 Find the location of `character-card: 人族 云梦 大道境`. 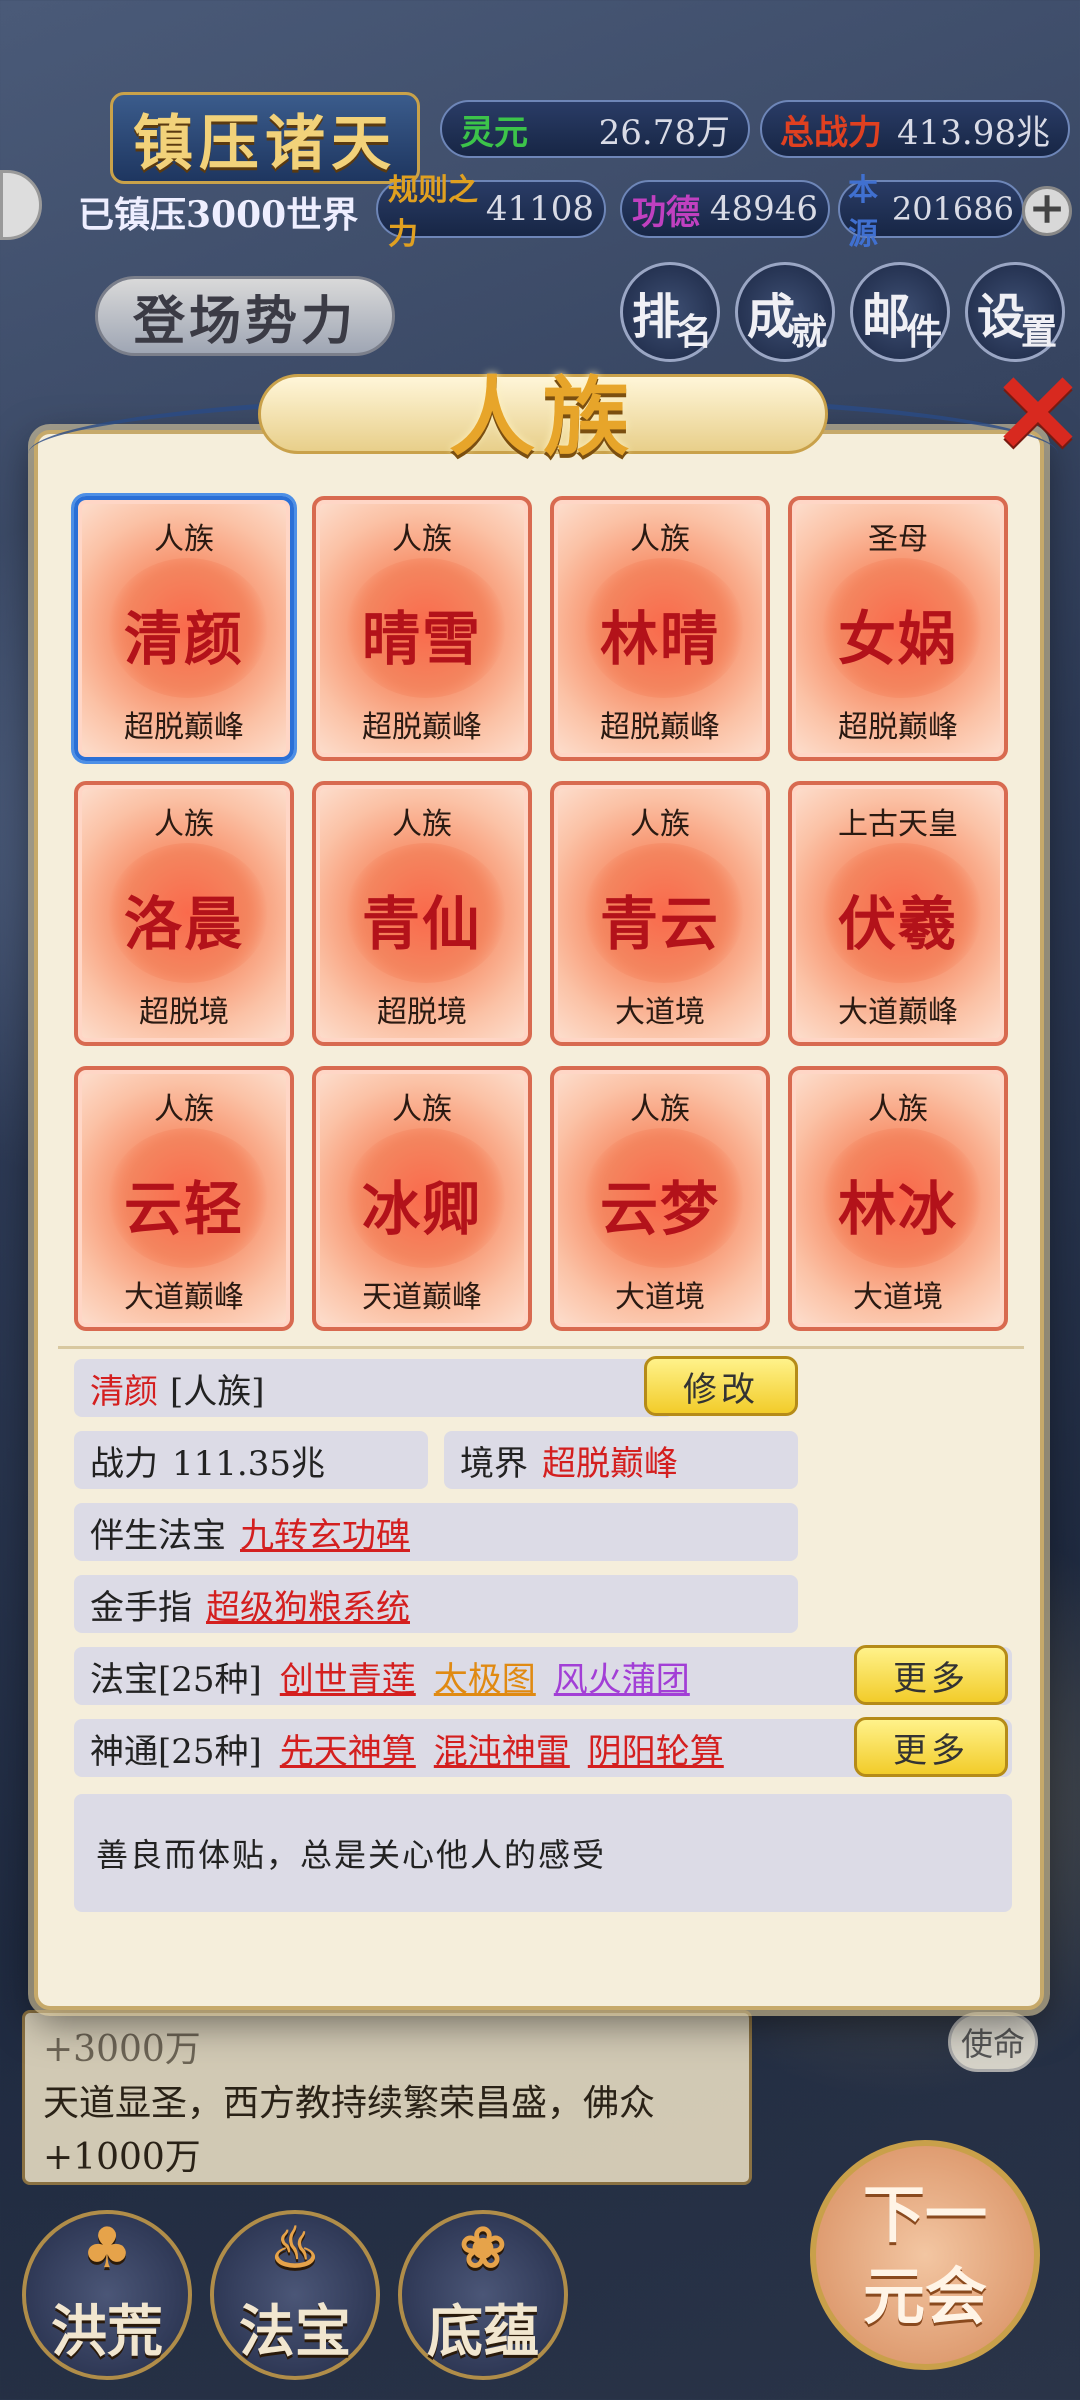

character-card: 人族 云梦 大道境 is located at coordinates (660, 1198).